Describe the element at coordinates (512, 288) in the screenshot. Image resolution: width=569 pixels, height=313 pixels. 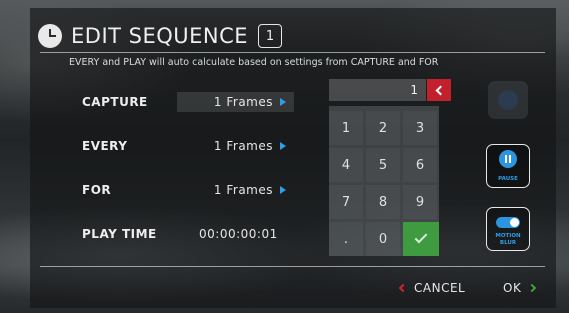
I see `ok-label: OK` at that location.